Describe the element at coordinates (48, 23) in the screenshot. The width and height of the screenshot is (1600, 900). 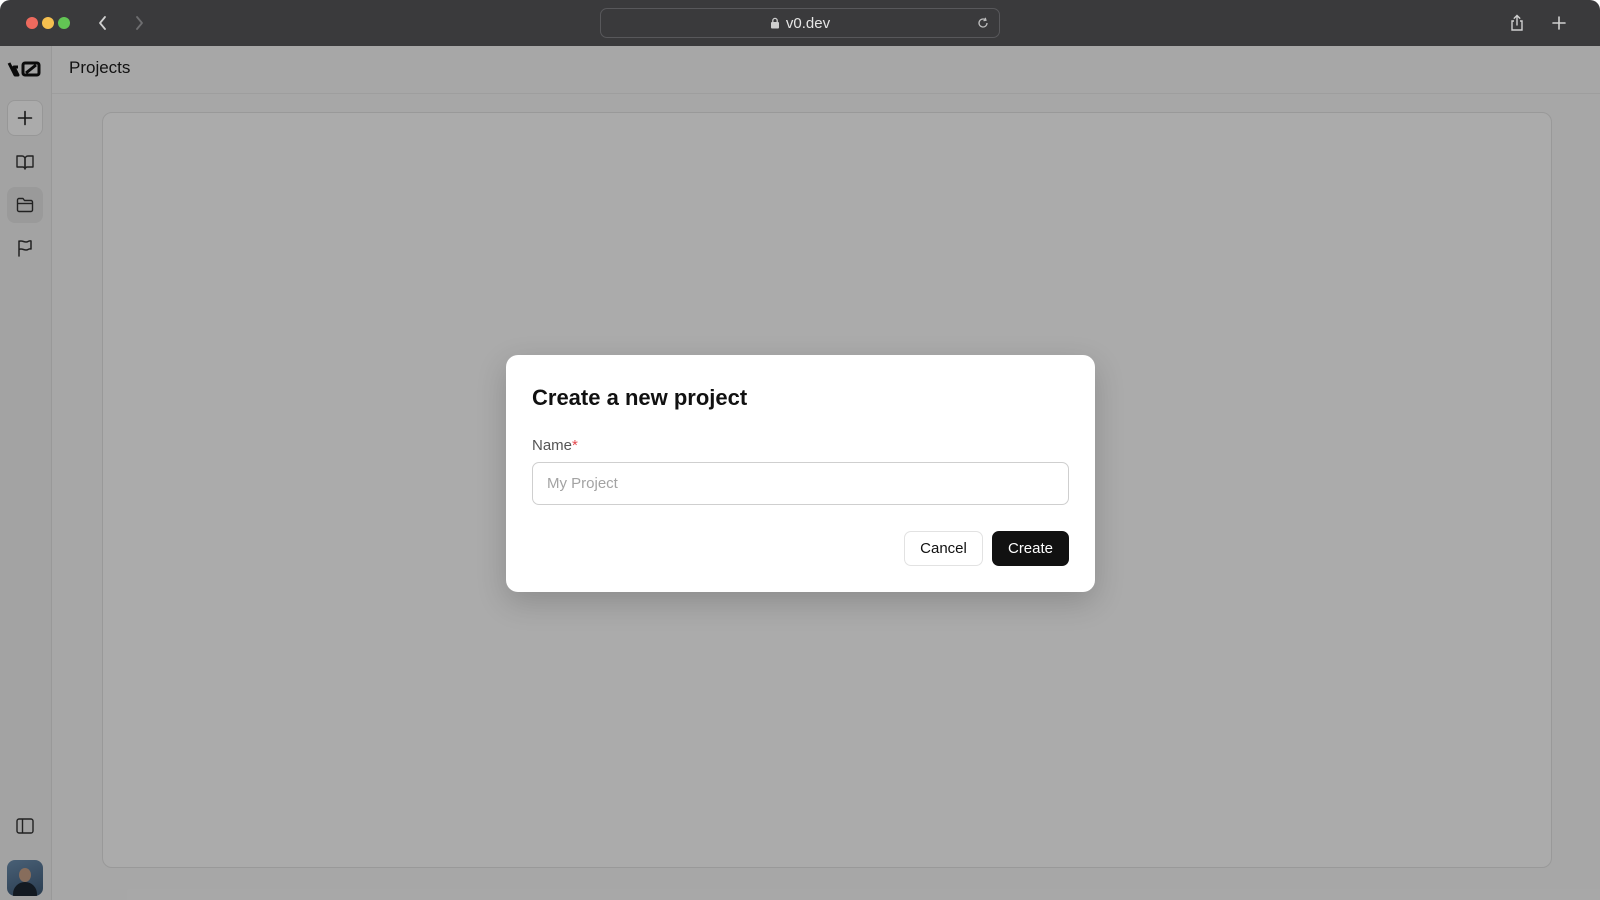
I see `minimize-window-button` at that location.